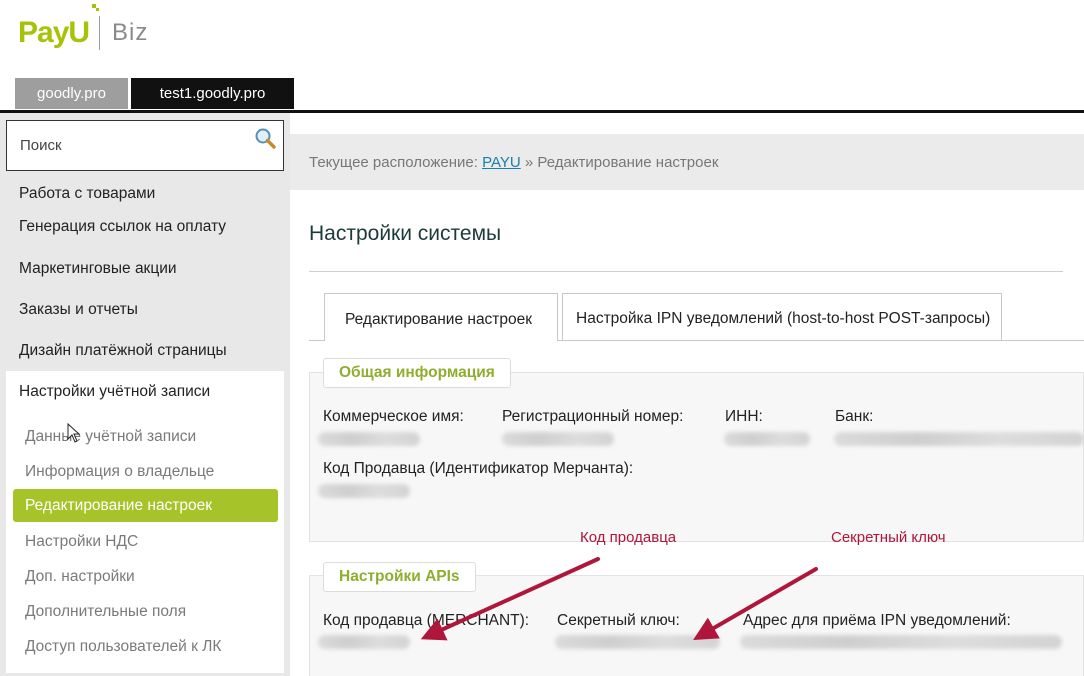 This screenshot has height=676, width=1084. What do you see at coordinates (637, 642) in the screenshot?
I see `secret-key-value-redacted` at bounding box center [637, 642].